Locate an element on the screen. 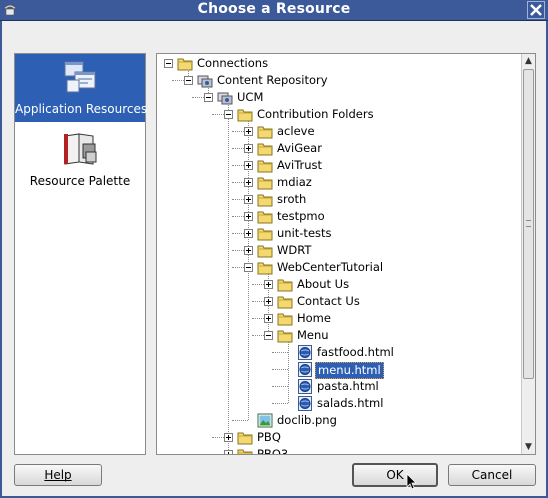 The width and height of the screenshot is (548, 498). scroll-down-icon: ▼ is located at coordinates (528, 447).